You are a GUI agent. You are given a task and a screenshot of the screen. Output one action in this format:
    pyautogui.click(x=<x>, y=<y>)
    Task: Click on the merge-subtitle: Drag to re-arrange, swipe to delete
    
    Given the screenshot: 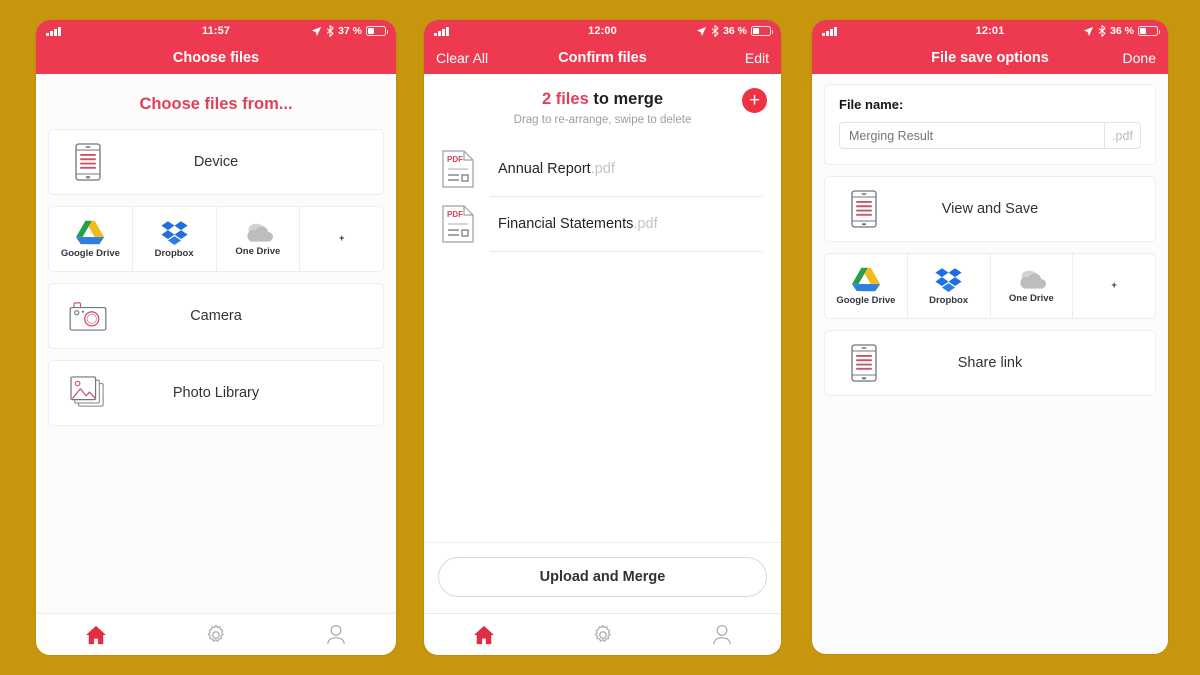 What is the action you would take?
    pyautogui.click(x=602, y=120)
    